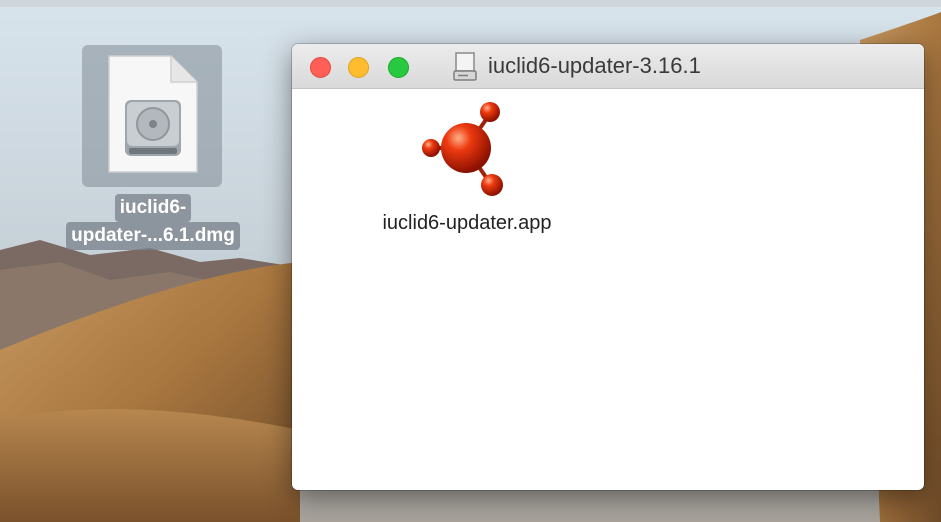 This screenshot has width=941, height=522. I want to click on zoom-button, so click(398, 67).